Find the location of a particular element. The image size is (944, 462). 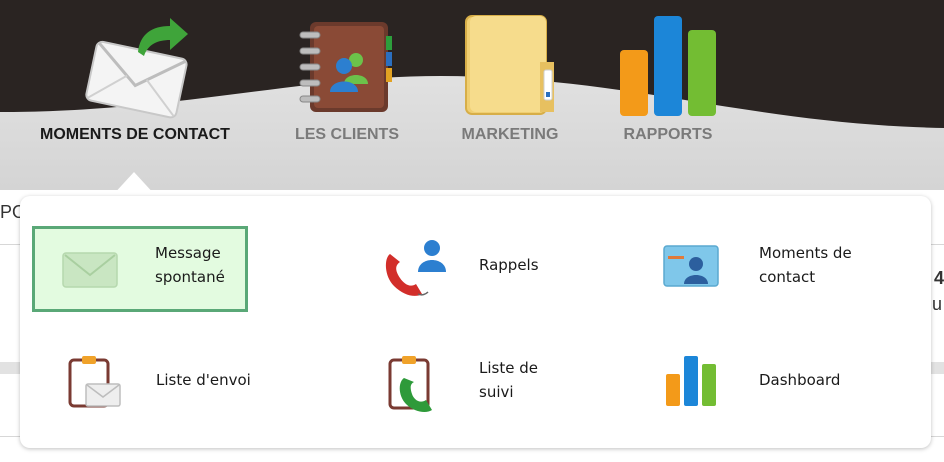

dropdown-pointer is located at coordinates (134, 184).